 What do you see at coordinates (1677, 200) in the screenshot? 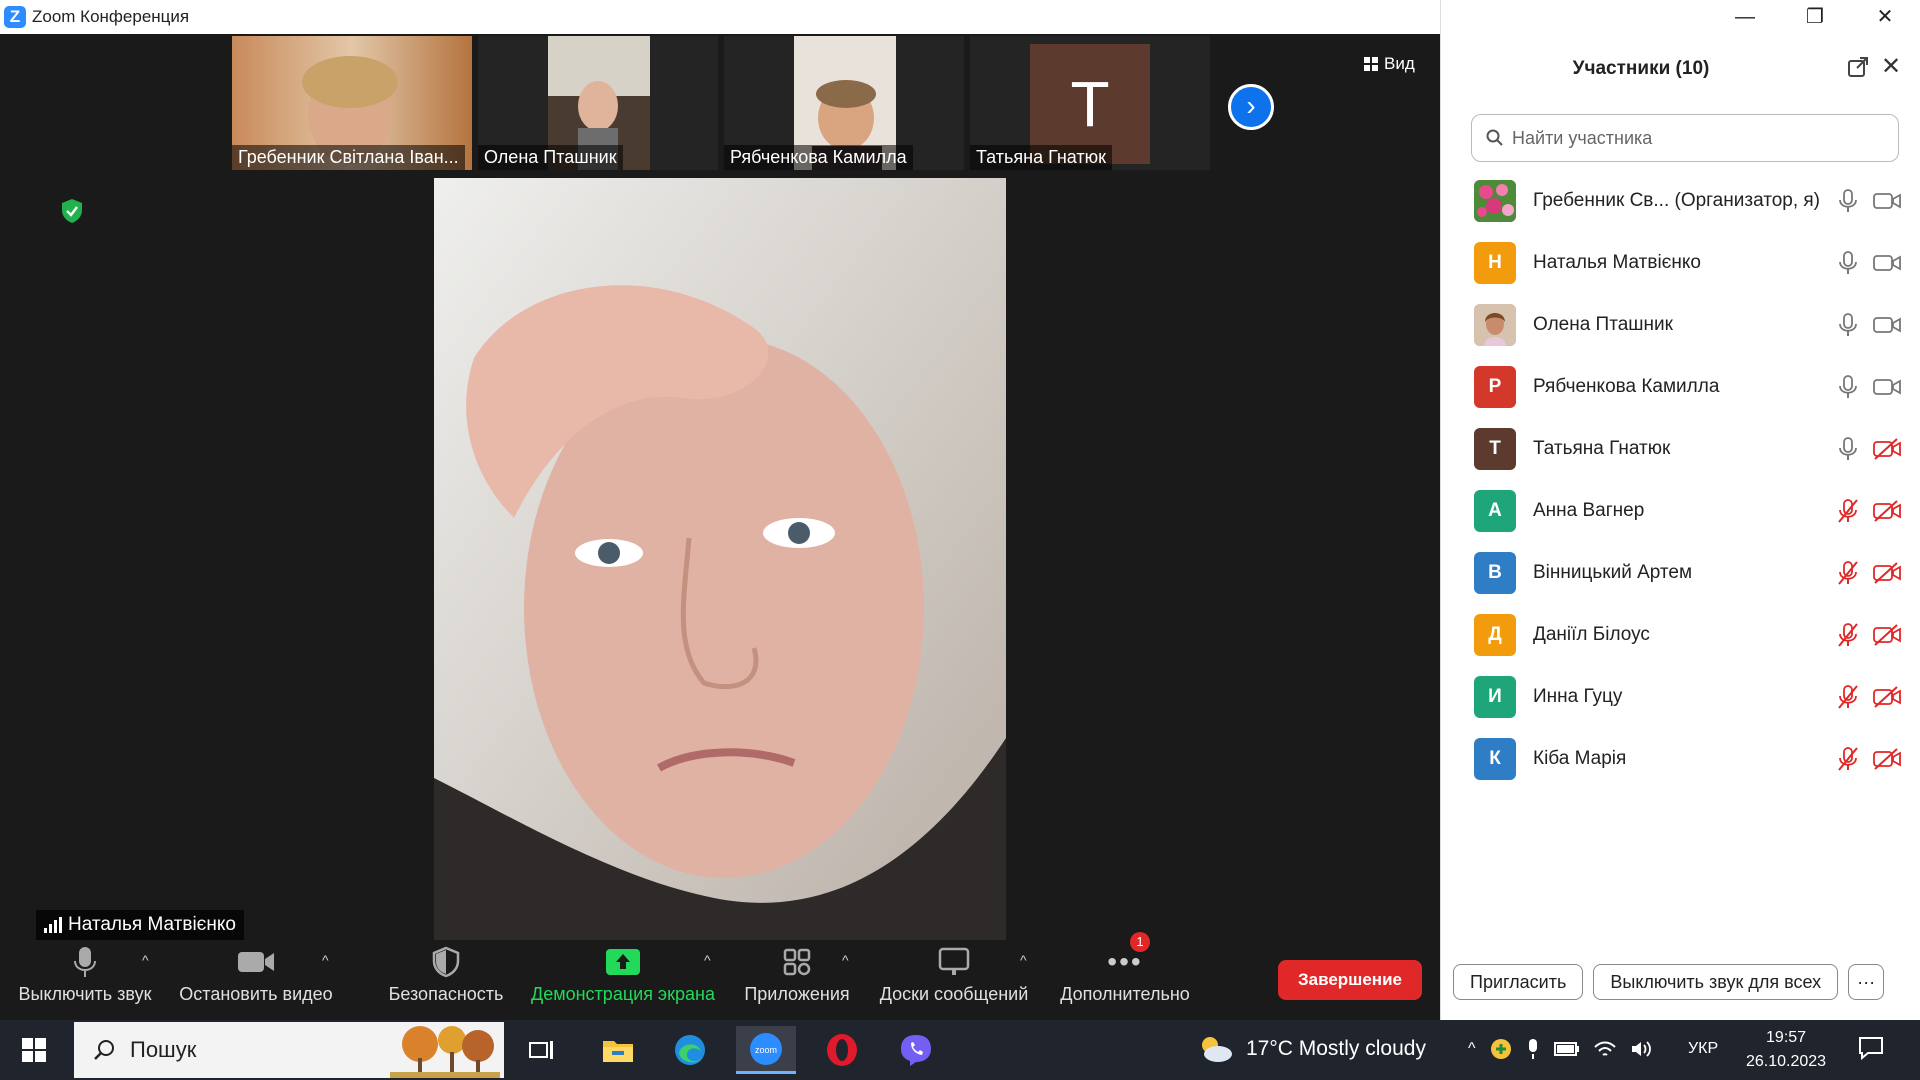
I see `participant-name: Гребенник Св... (Организатор, я)` at bounding box center [1677, 200].